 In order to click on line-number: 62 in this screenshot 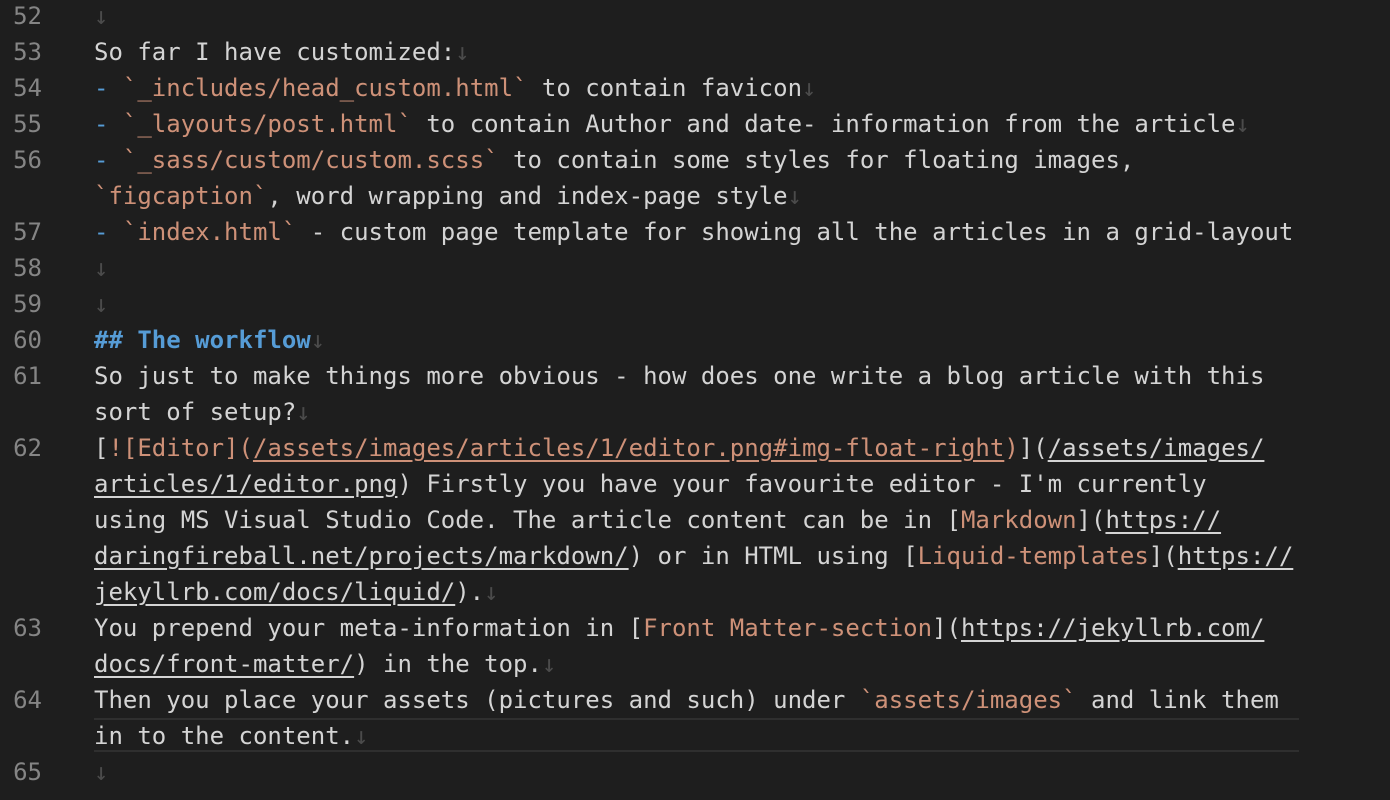, I will do `click(27, 448)`.